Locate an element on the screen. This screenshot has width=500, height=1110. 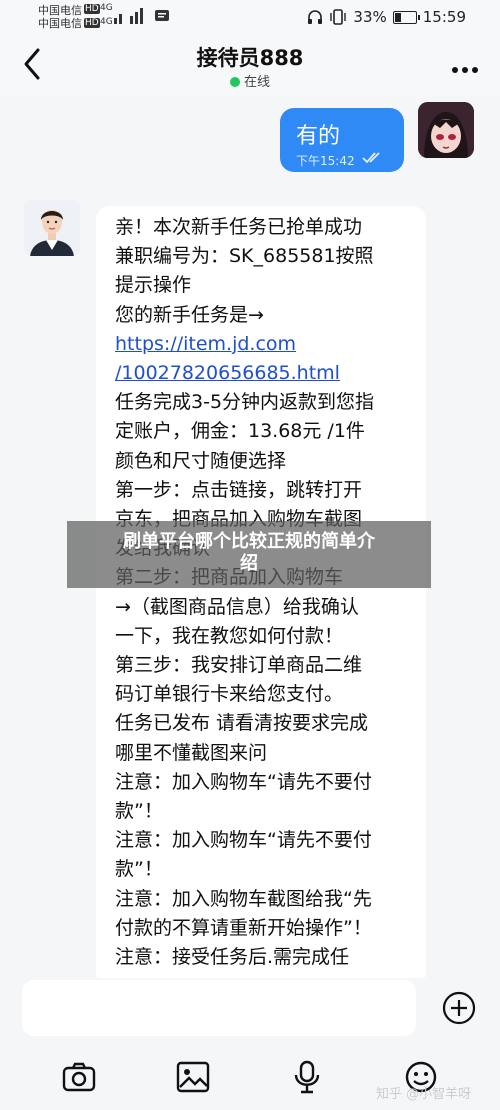
anime-avatar-icon is located at coordinates (446, 130).